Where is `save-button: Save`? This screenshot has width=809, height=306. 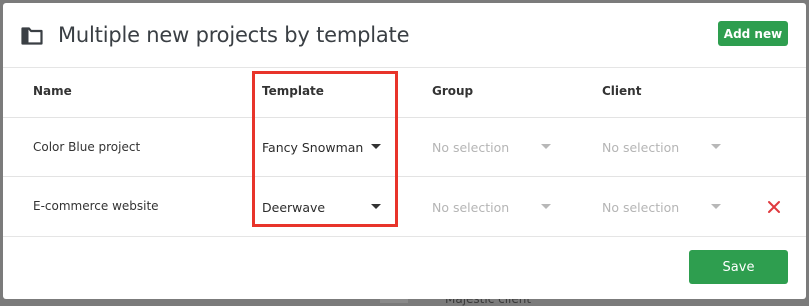 save-button: Save is located at coordinates (738, 267).